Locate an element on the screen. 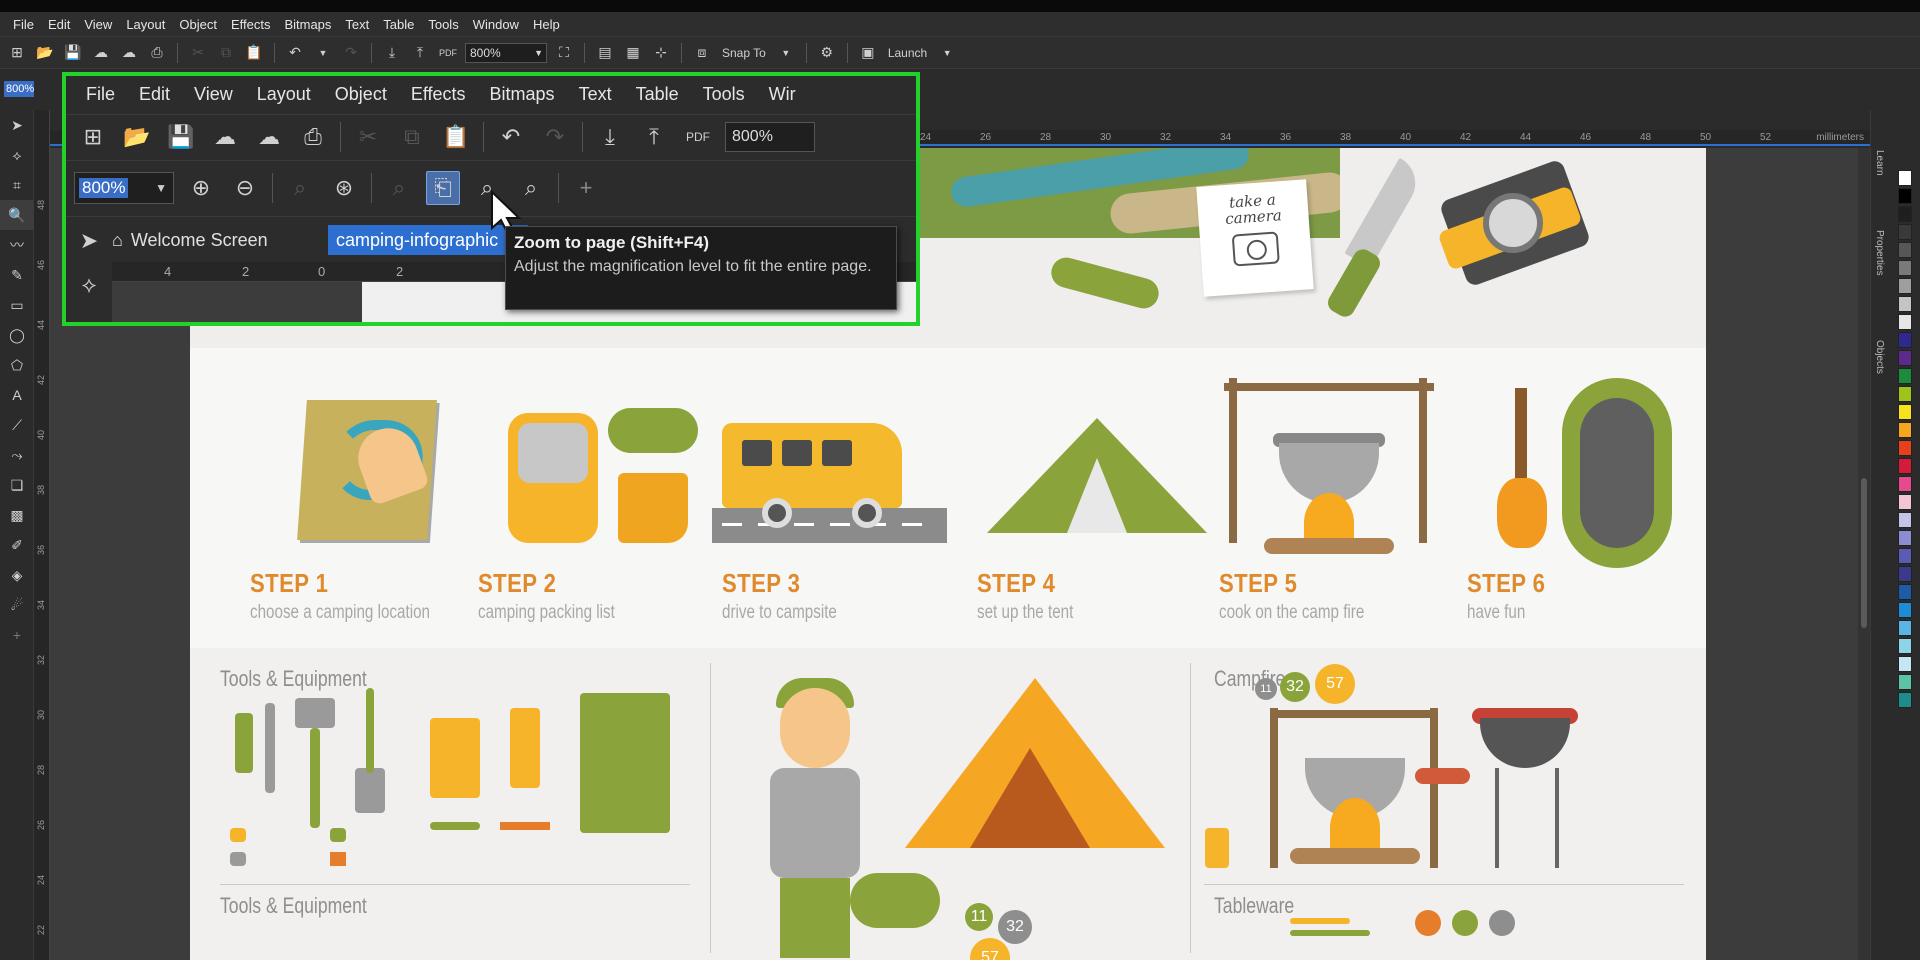 This screenshot has width=1920, height=960. cloud-download-icon: ☁ is located at coordinates (225, 137).